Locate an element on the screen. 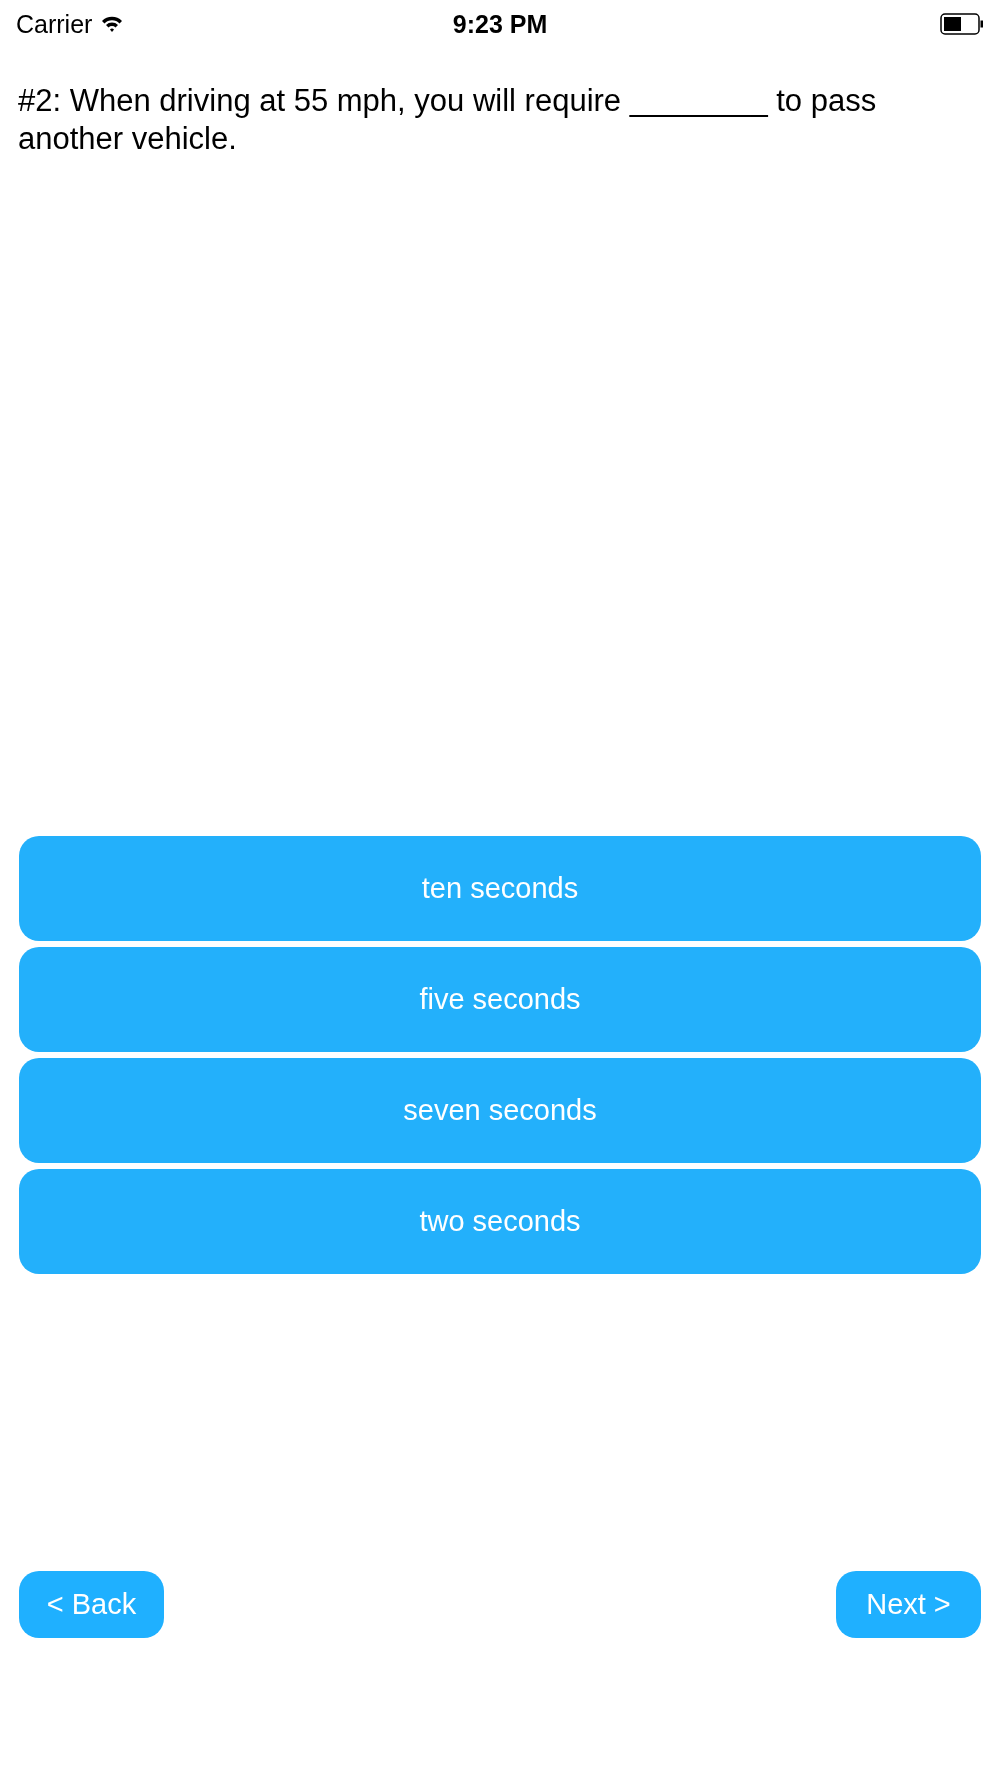  answer-button: five seconds is located at coordinates (500, 999).